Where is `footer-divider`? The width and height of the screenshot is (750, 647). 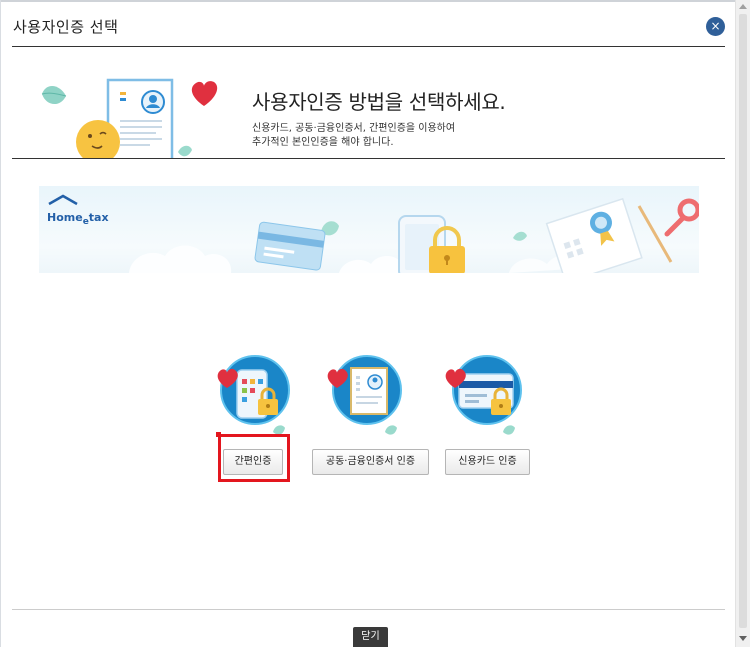
footer-divider is located at coordinates (368, 609).